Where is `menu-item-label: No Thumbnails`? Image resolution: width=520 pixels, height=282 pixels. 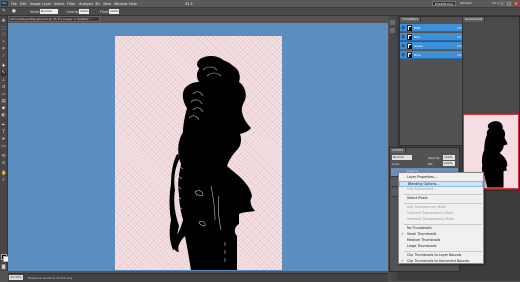
menu-item-label: No Thumbnails is located at coordinates (419, 228).